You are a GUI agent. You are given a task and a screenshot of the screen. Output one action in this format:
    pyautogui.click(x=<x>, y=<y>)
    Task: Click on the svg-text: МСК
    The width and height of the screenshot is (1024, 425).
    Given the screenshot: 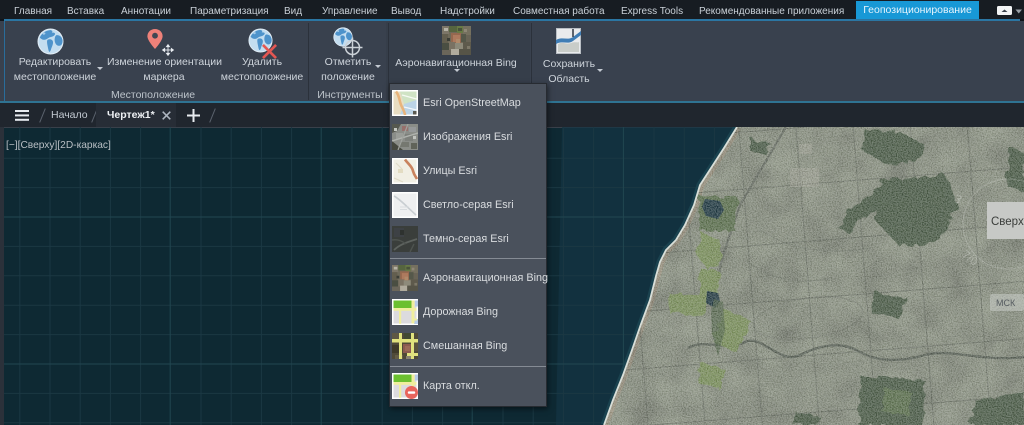 What is the action you would take?
    pyautogui.click(x=1006, y=303)
    